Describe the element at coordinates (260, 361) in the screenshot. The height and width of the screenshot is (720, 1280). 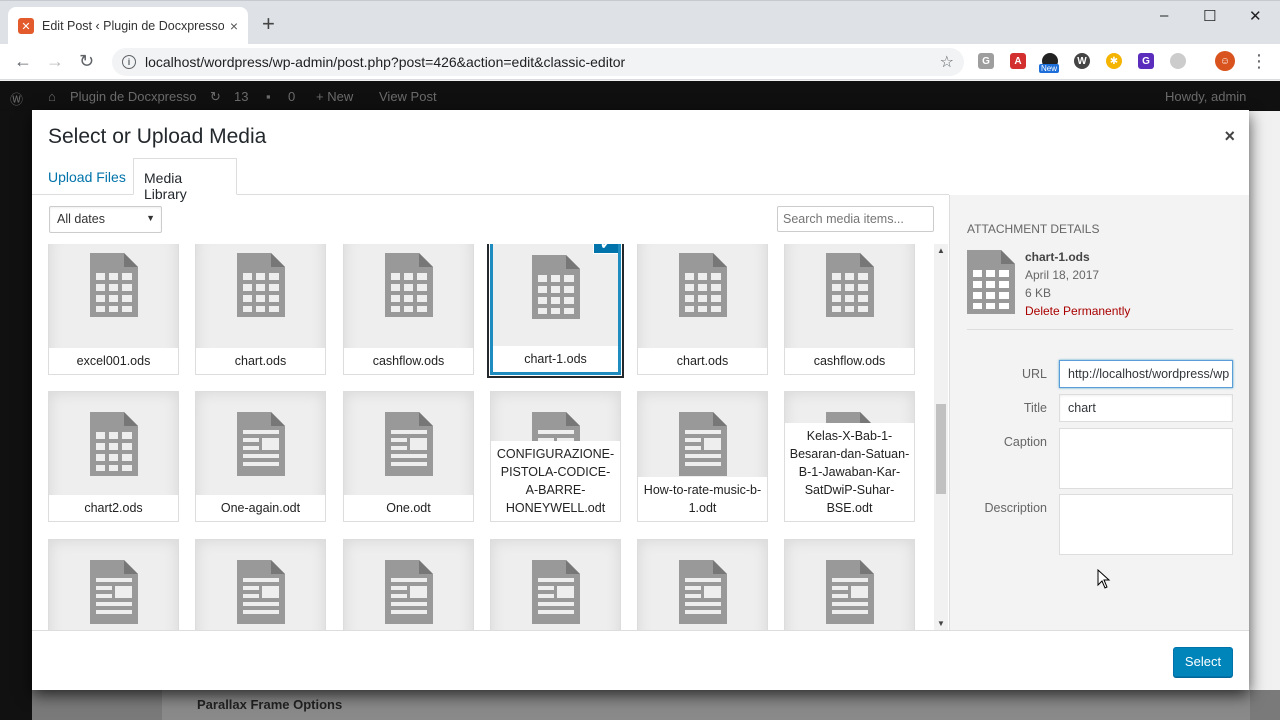
I see `attachment-filename-label: chart.ods` at that location.